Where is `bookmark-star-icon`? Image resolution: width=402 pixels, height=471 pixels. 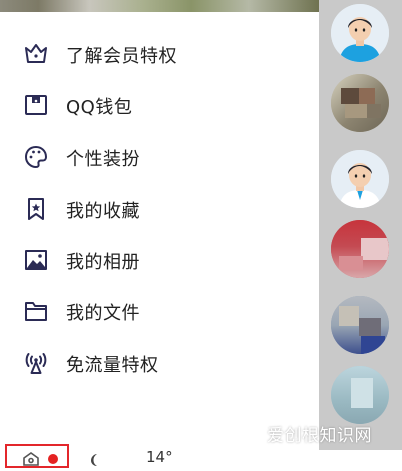 bookmark-star-icon is located at coordinates (36, 209).